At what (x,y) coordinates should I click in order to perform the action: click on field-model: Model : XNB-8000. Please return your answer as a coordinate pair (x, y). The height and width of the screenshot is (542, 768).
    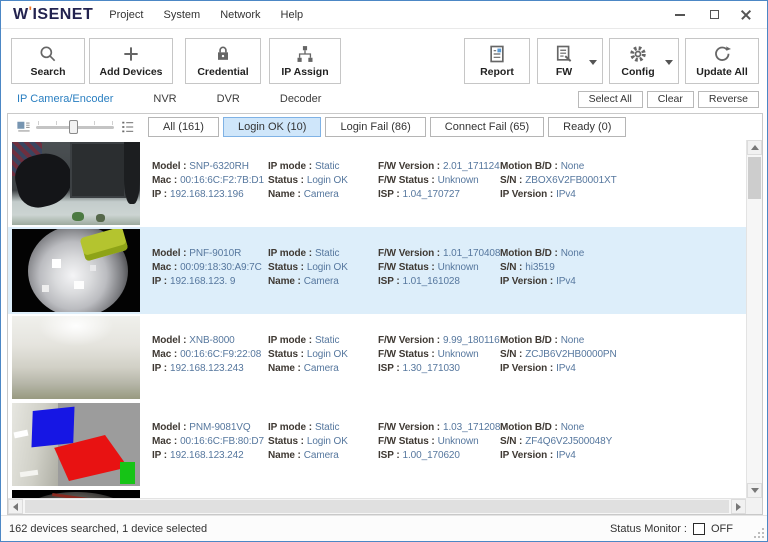
    Looking at the image, I should click on (193, 340).